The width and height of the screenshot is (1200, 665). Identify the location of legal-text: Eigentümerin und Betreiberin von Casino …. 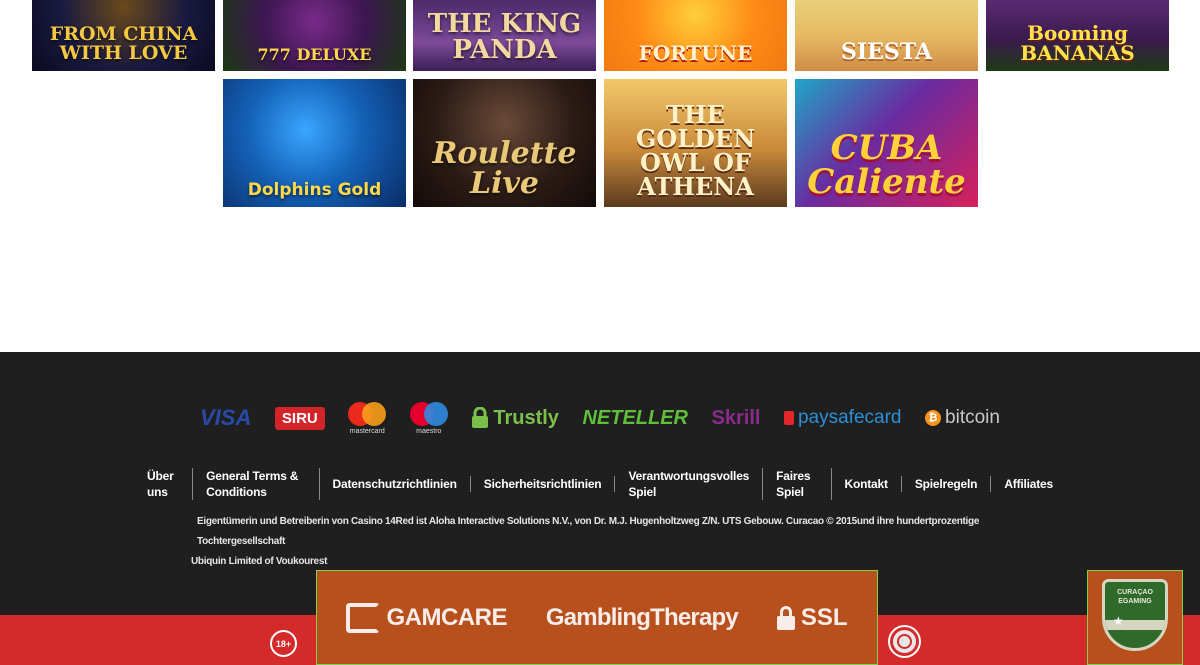
(606, 542).